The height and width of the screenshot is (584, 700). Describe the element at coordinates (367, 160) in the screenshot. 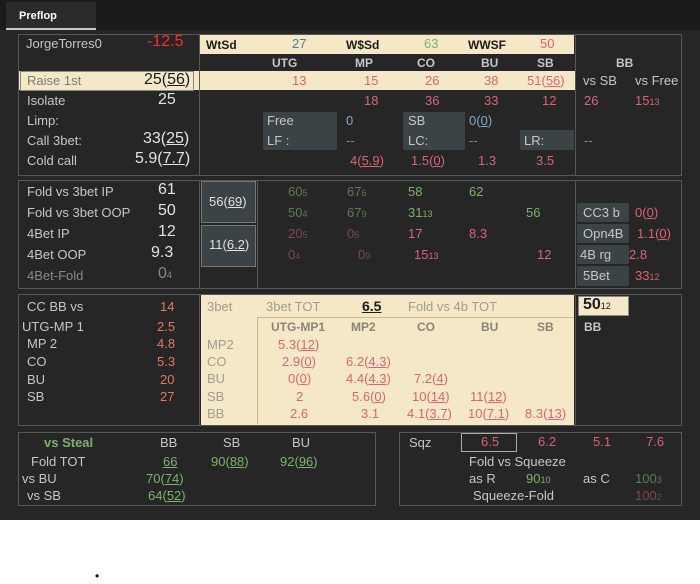

I see `cold-call-mp: 4(5.9)` at that location.